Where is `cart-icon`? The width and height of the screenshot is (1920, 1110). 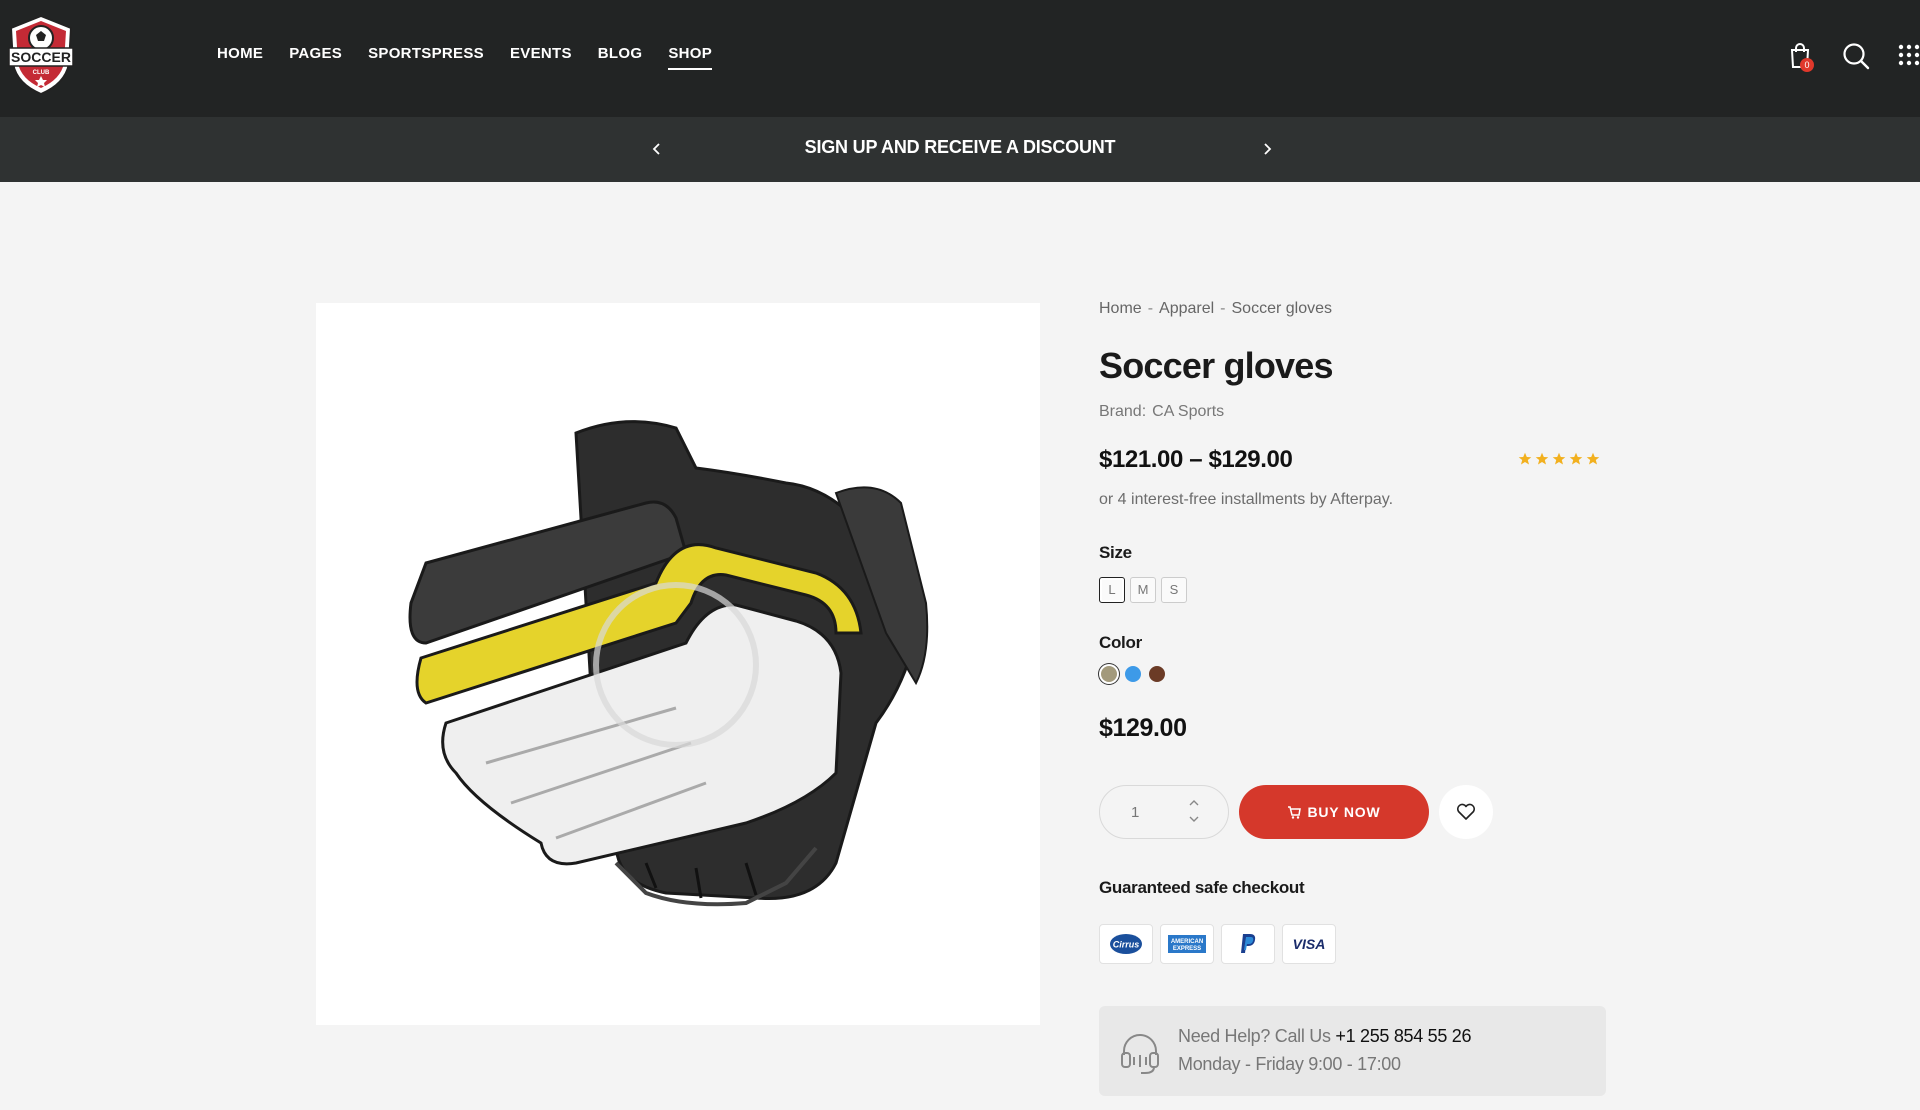 cart-icon is located at coordinates (1295, 812).